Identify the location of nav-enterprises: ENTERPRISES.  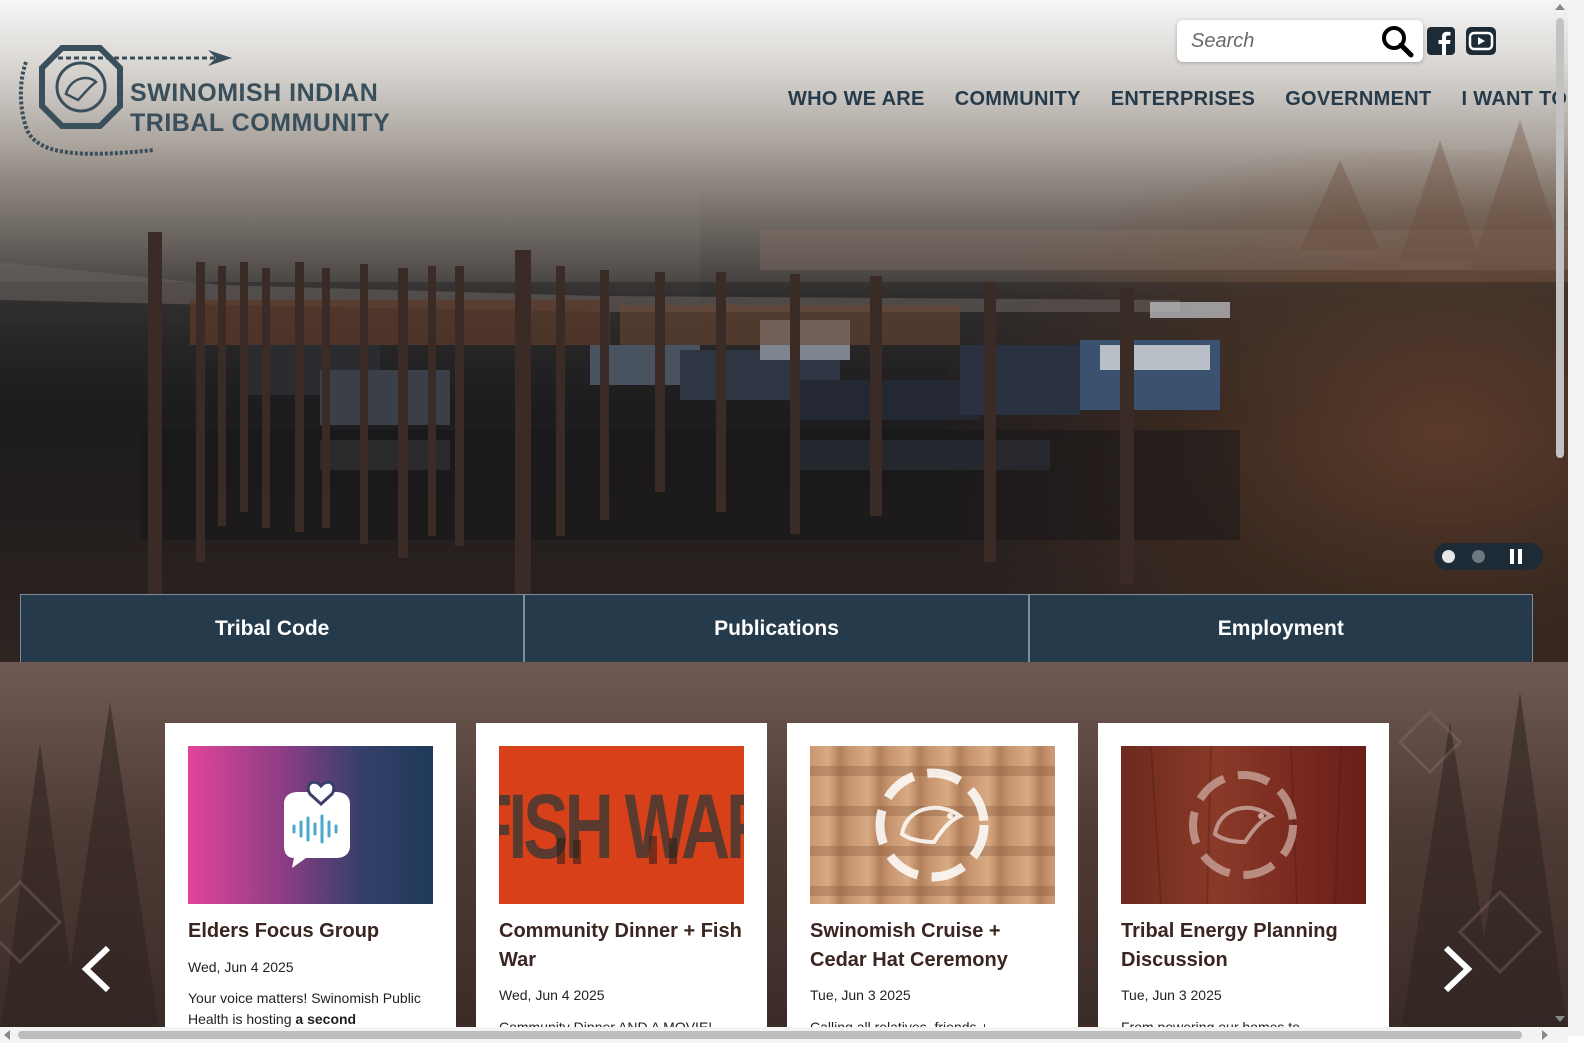
(1183, 102).